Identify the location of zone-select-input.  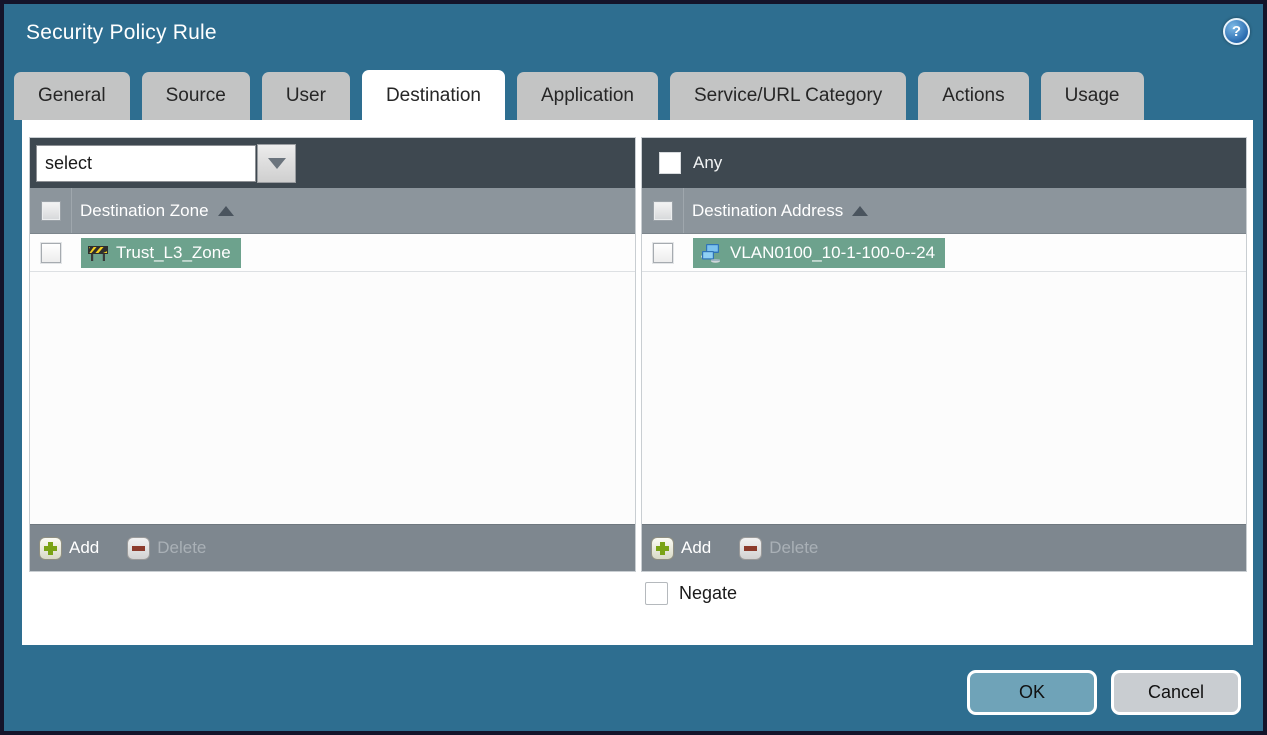
(146, 163).